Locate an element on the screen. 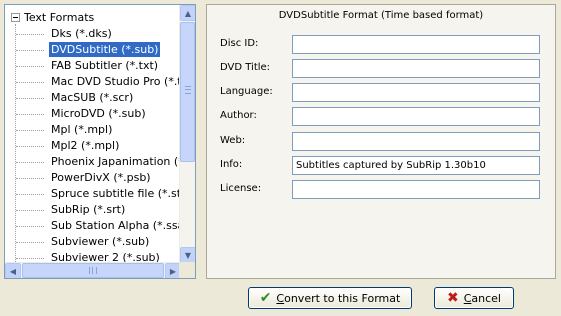 The image size is (561, 316). tree-item-label: Mac DVD Studio Pro (*.txt) is located at coordinates (116, 81).